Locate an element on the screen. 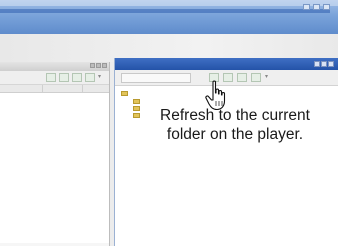 This screenshot has height=246, width=338. player-pane-window-controls is located at coordinates (324, 64).